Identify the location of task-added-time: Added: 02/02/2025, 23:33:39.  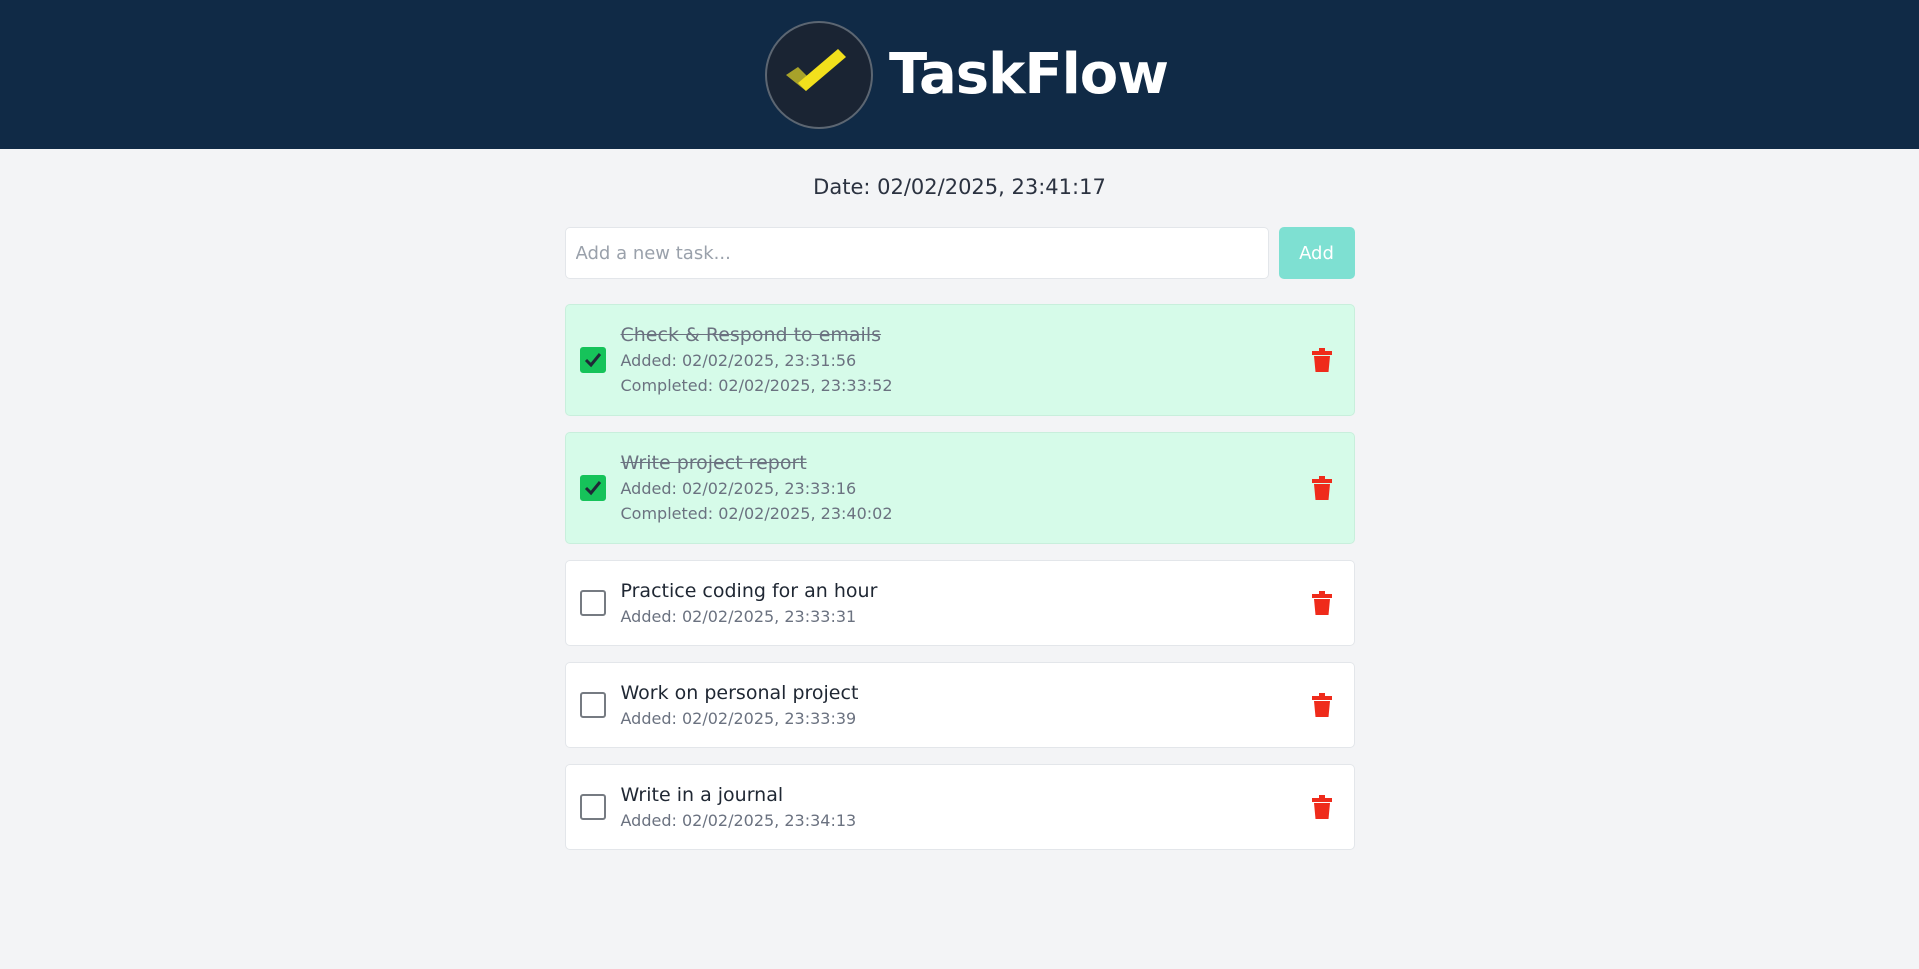
(738, 718).